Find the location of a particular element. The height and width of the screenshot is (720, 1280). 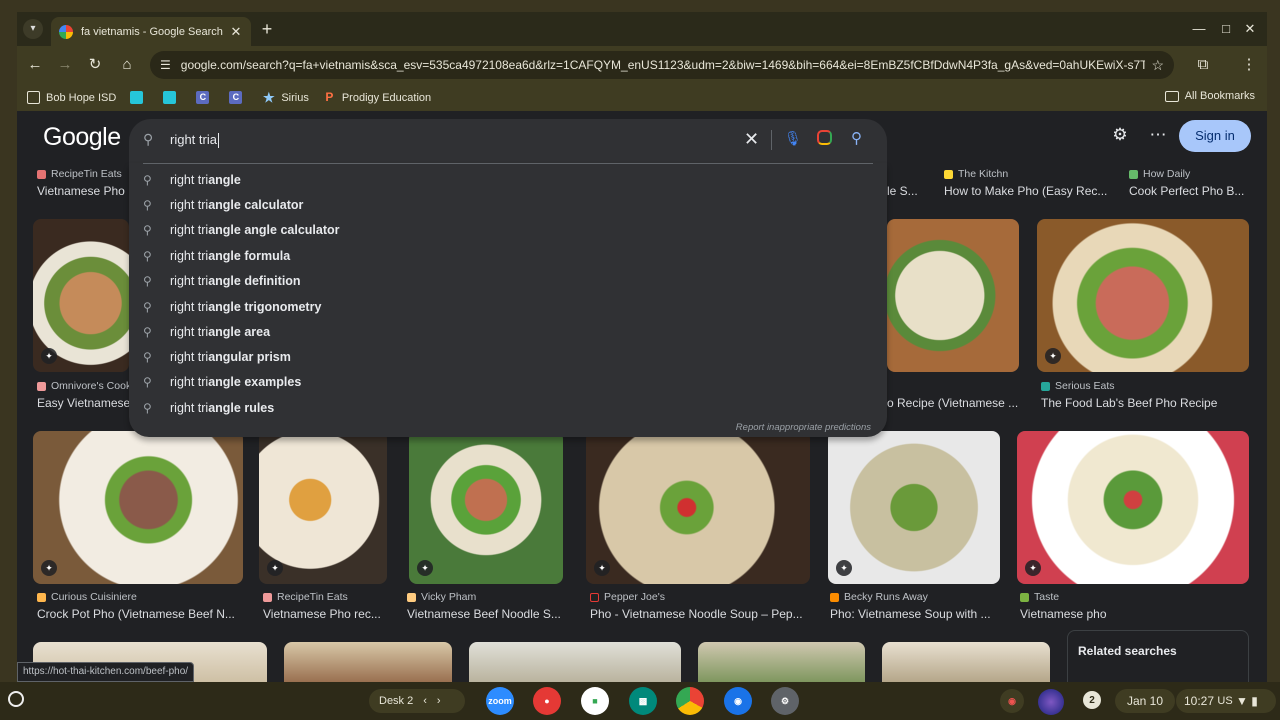

screen-record-icon: ◉ is located at coordinates (1012, 701).